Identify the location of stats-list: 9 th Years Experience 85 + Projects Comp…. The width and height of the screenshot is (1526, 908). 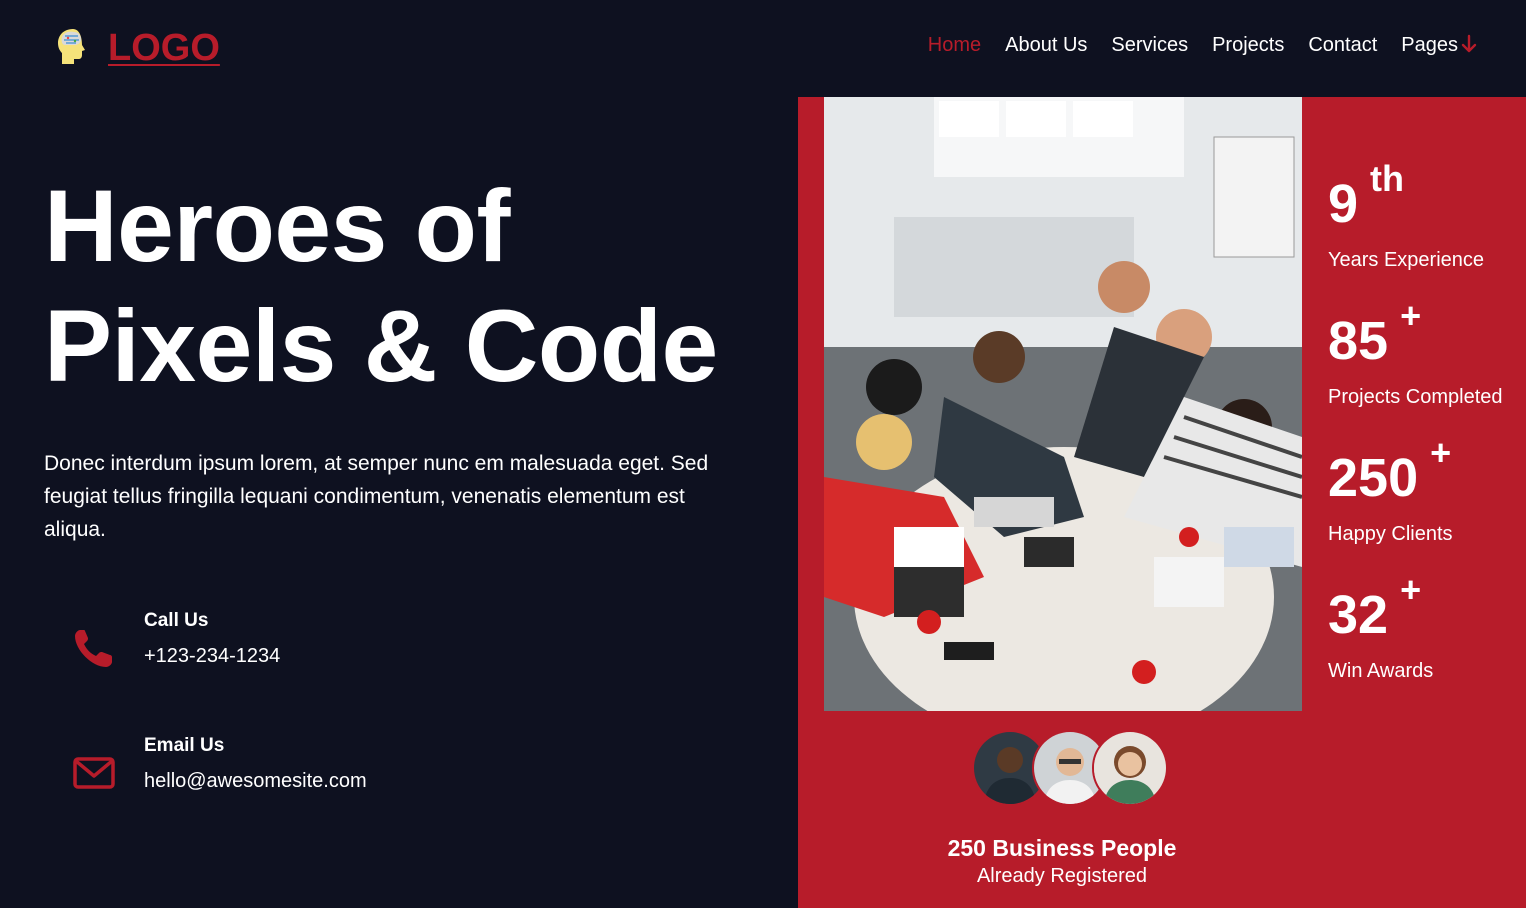
(1427, 440).